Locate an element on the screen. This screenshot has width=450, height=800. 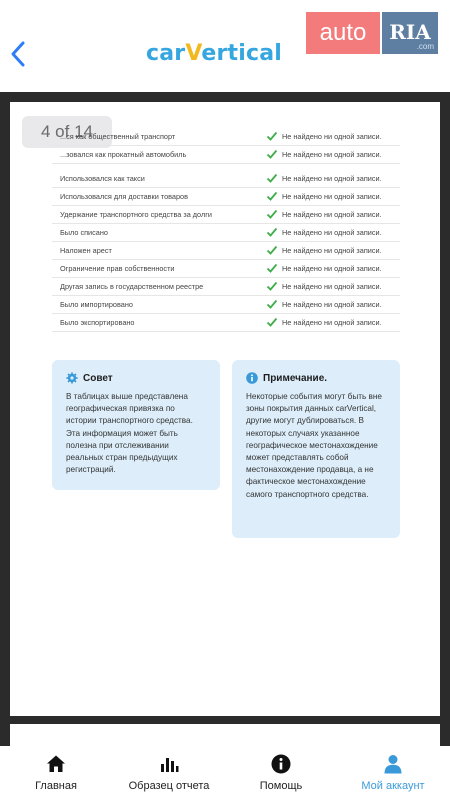
autoria-logo: auto RIA .com is located at coordinates (372, 33).